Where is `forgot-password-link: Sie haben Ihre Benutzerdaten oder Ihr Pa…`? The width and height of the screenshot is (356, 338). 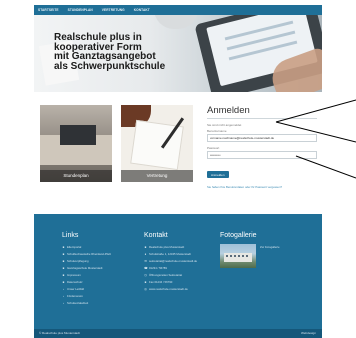
forgot-password-link: Sie haben Ihre Benutzerdaten oder Ihr Pa… is located at coordinates (262, 187).